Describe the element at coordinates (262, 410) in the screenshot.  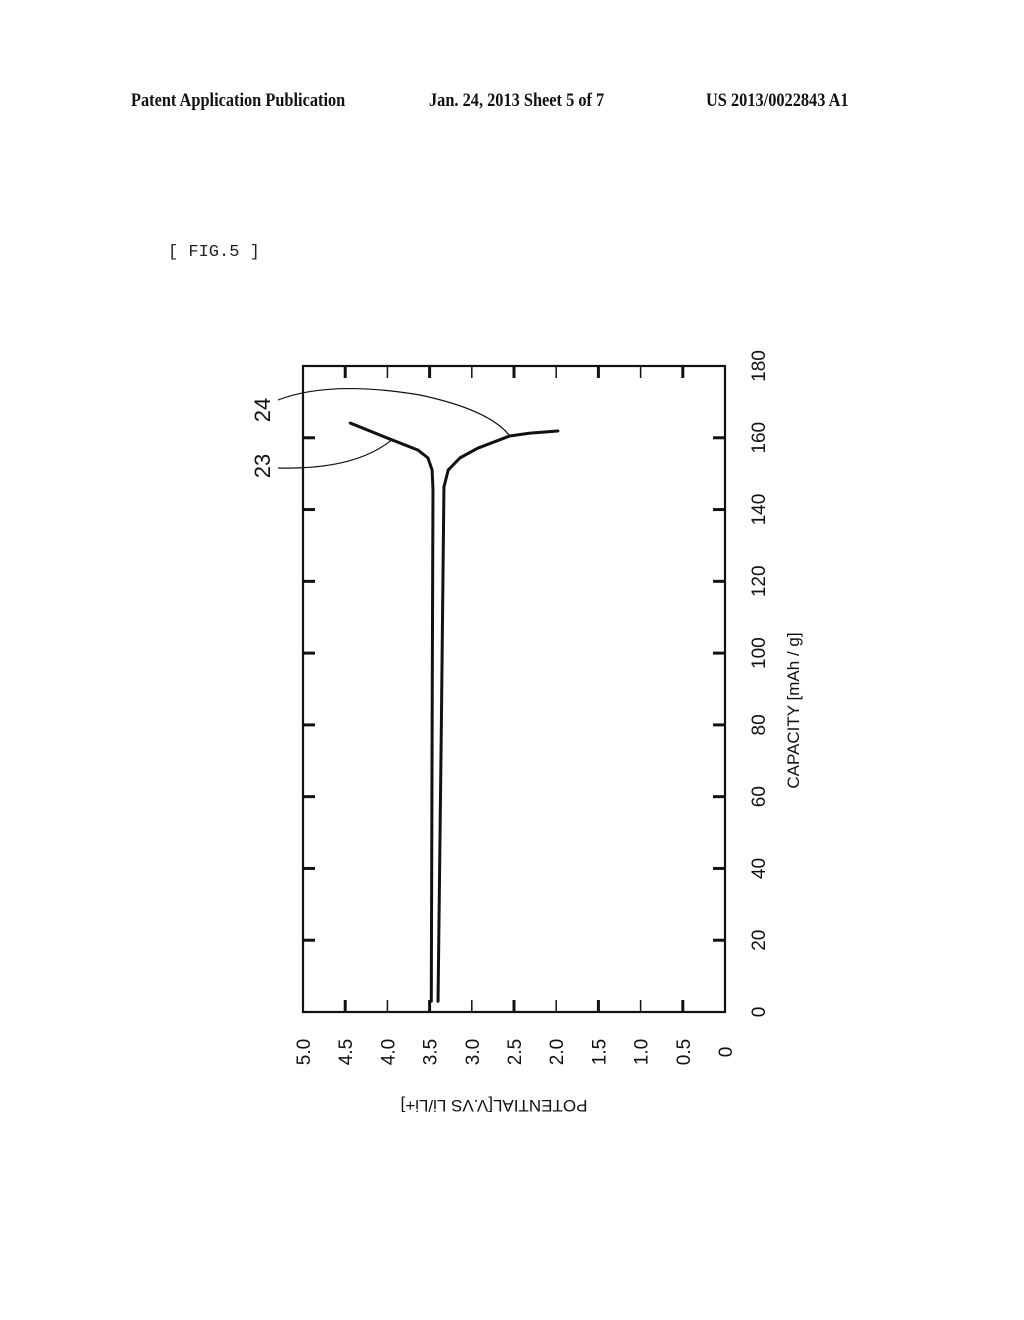
I see `reference-label-24: 24` at that location.